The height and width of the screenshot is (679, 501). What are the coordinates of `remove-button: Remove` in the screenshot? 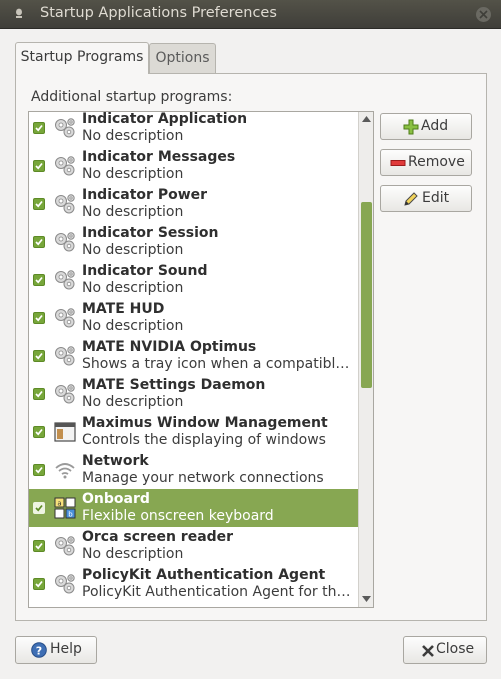 It's located at (426, 162).